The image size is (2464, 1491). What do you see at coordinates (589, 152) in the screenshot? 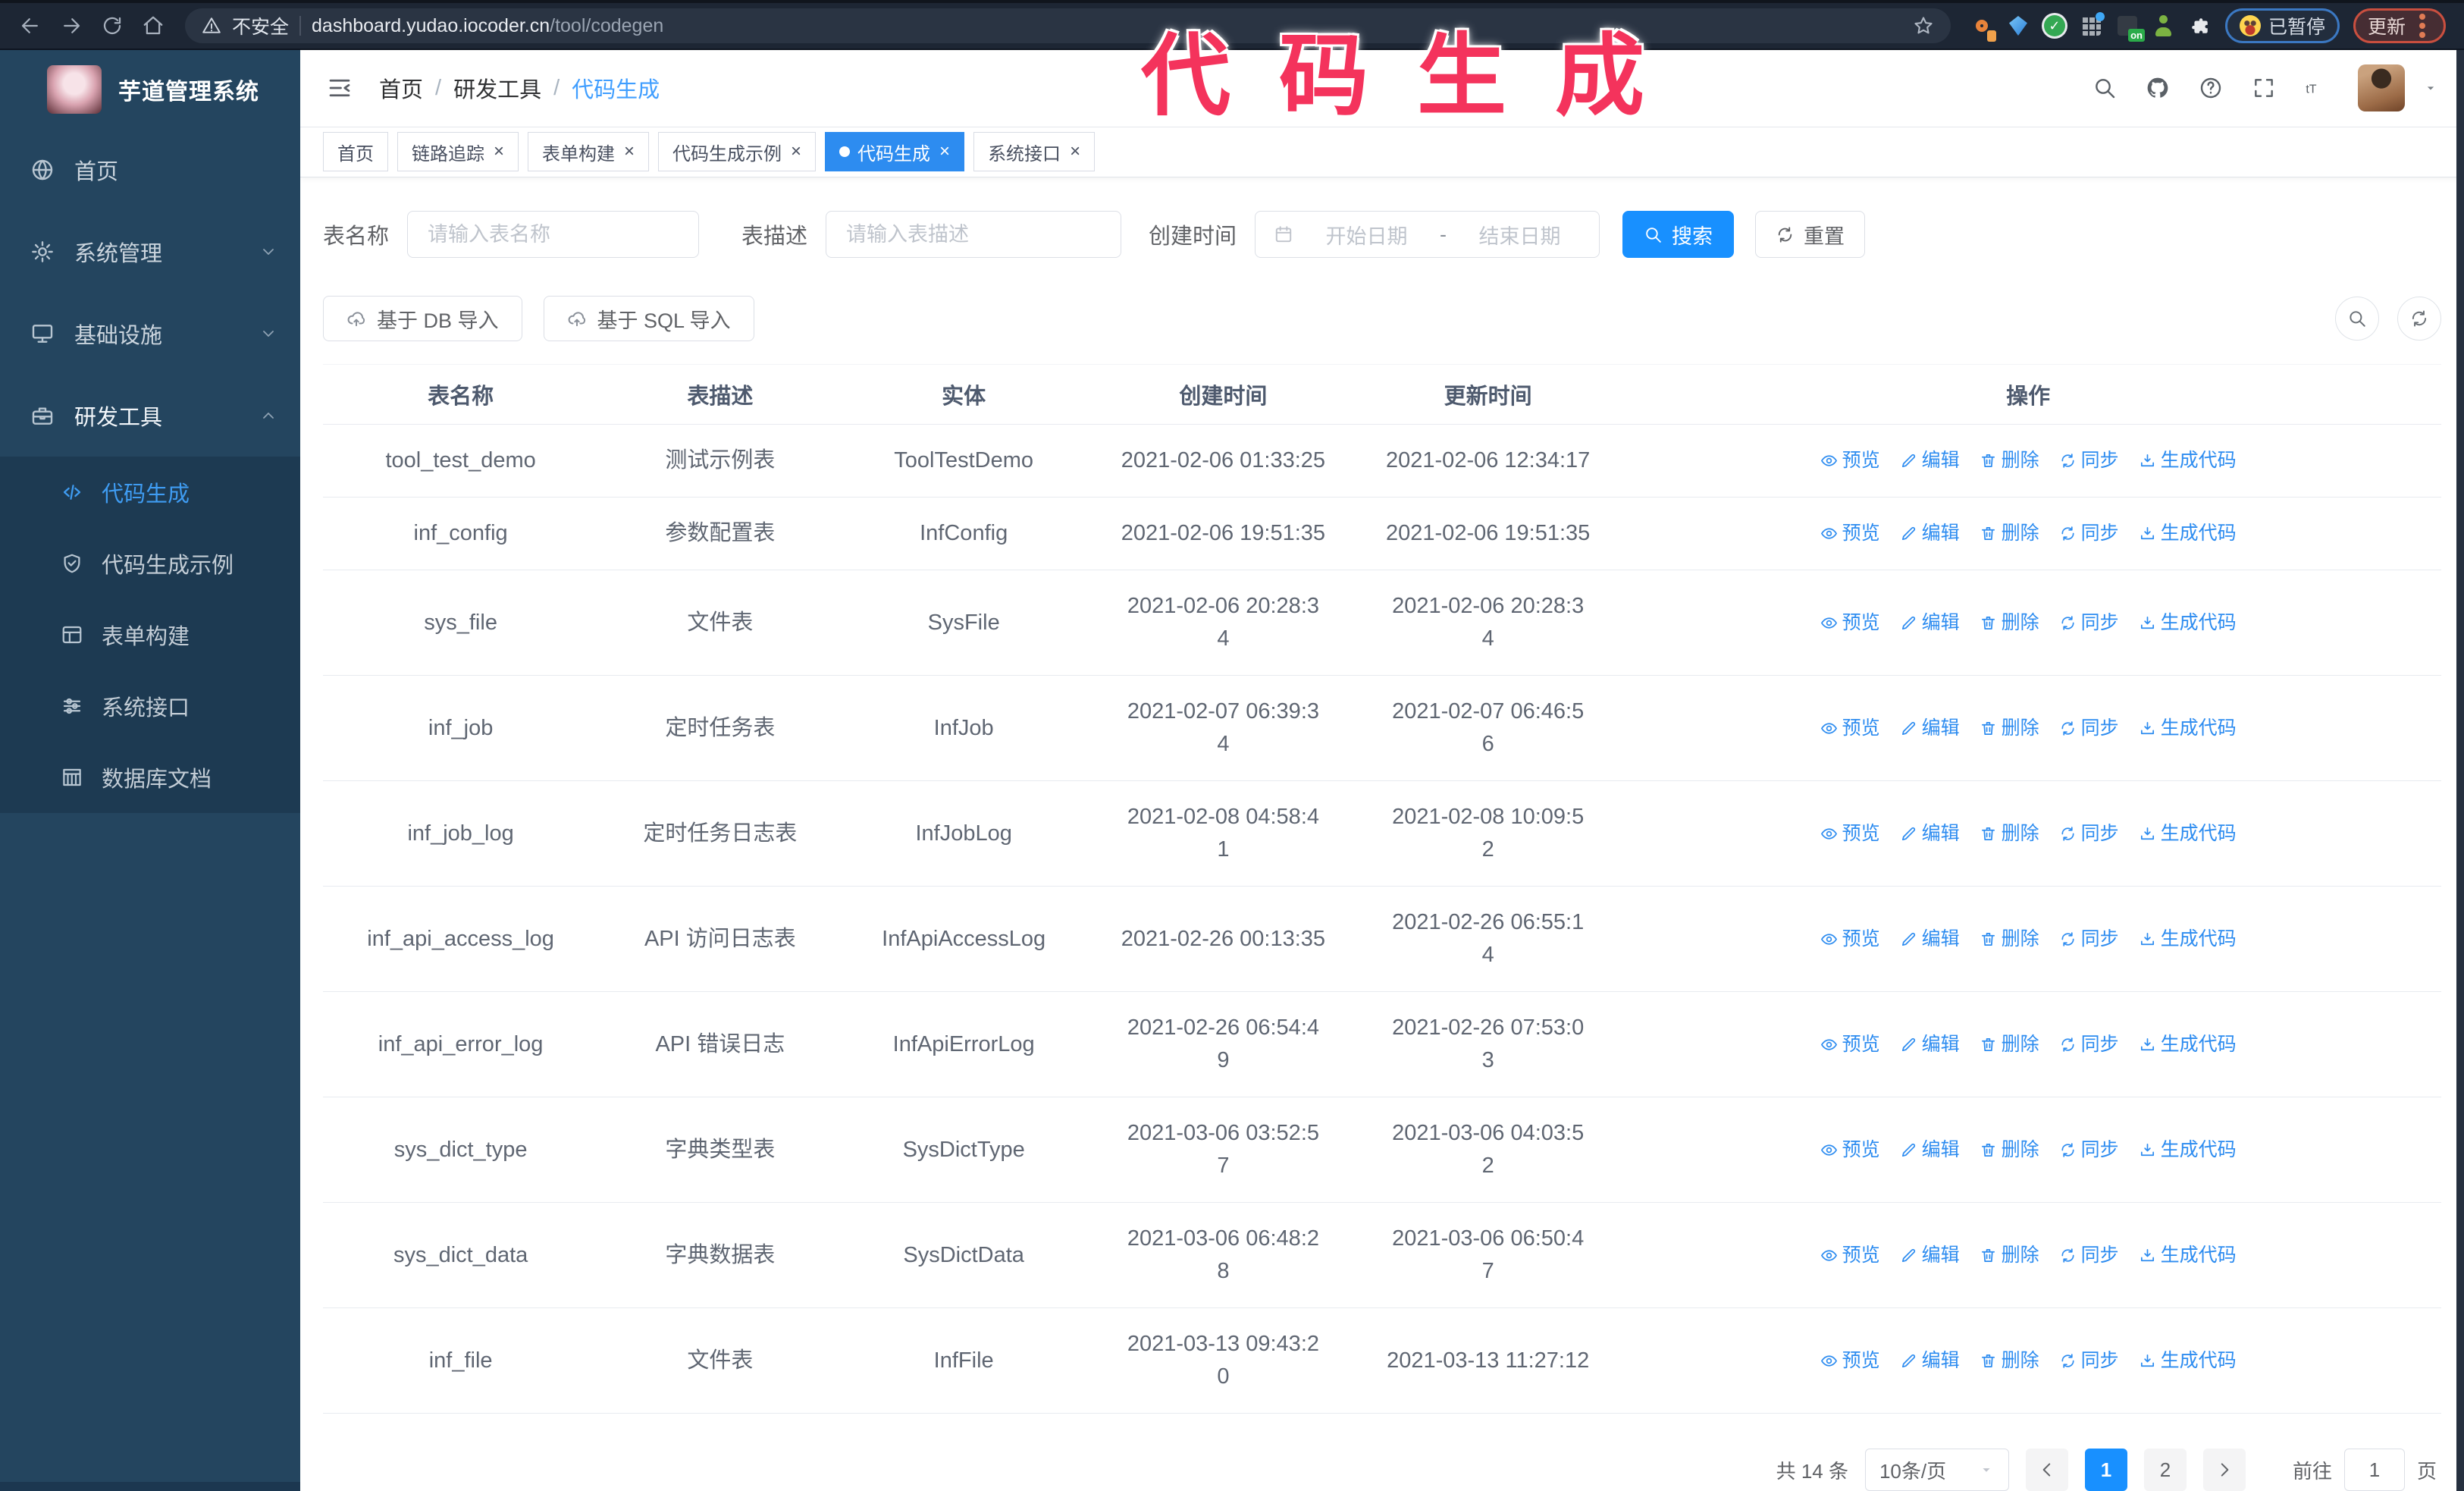
I see `tab-view-tag: 表单构建 ×` at bounding box center [589, 152].